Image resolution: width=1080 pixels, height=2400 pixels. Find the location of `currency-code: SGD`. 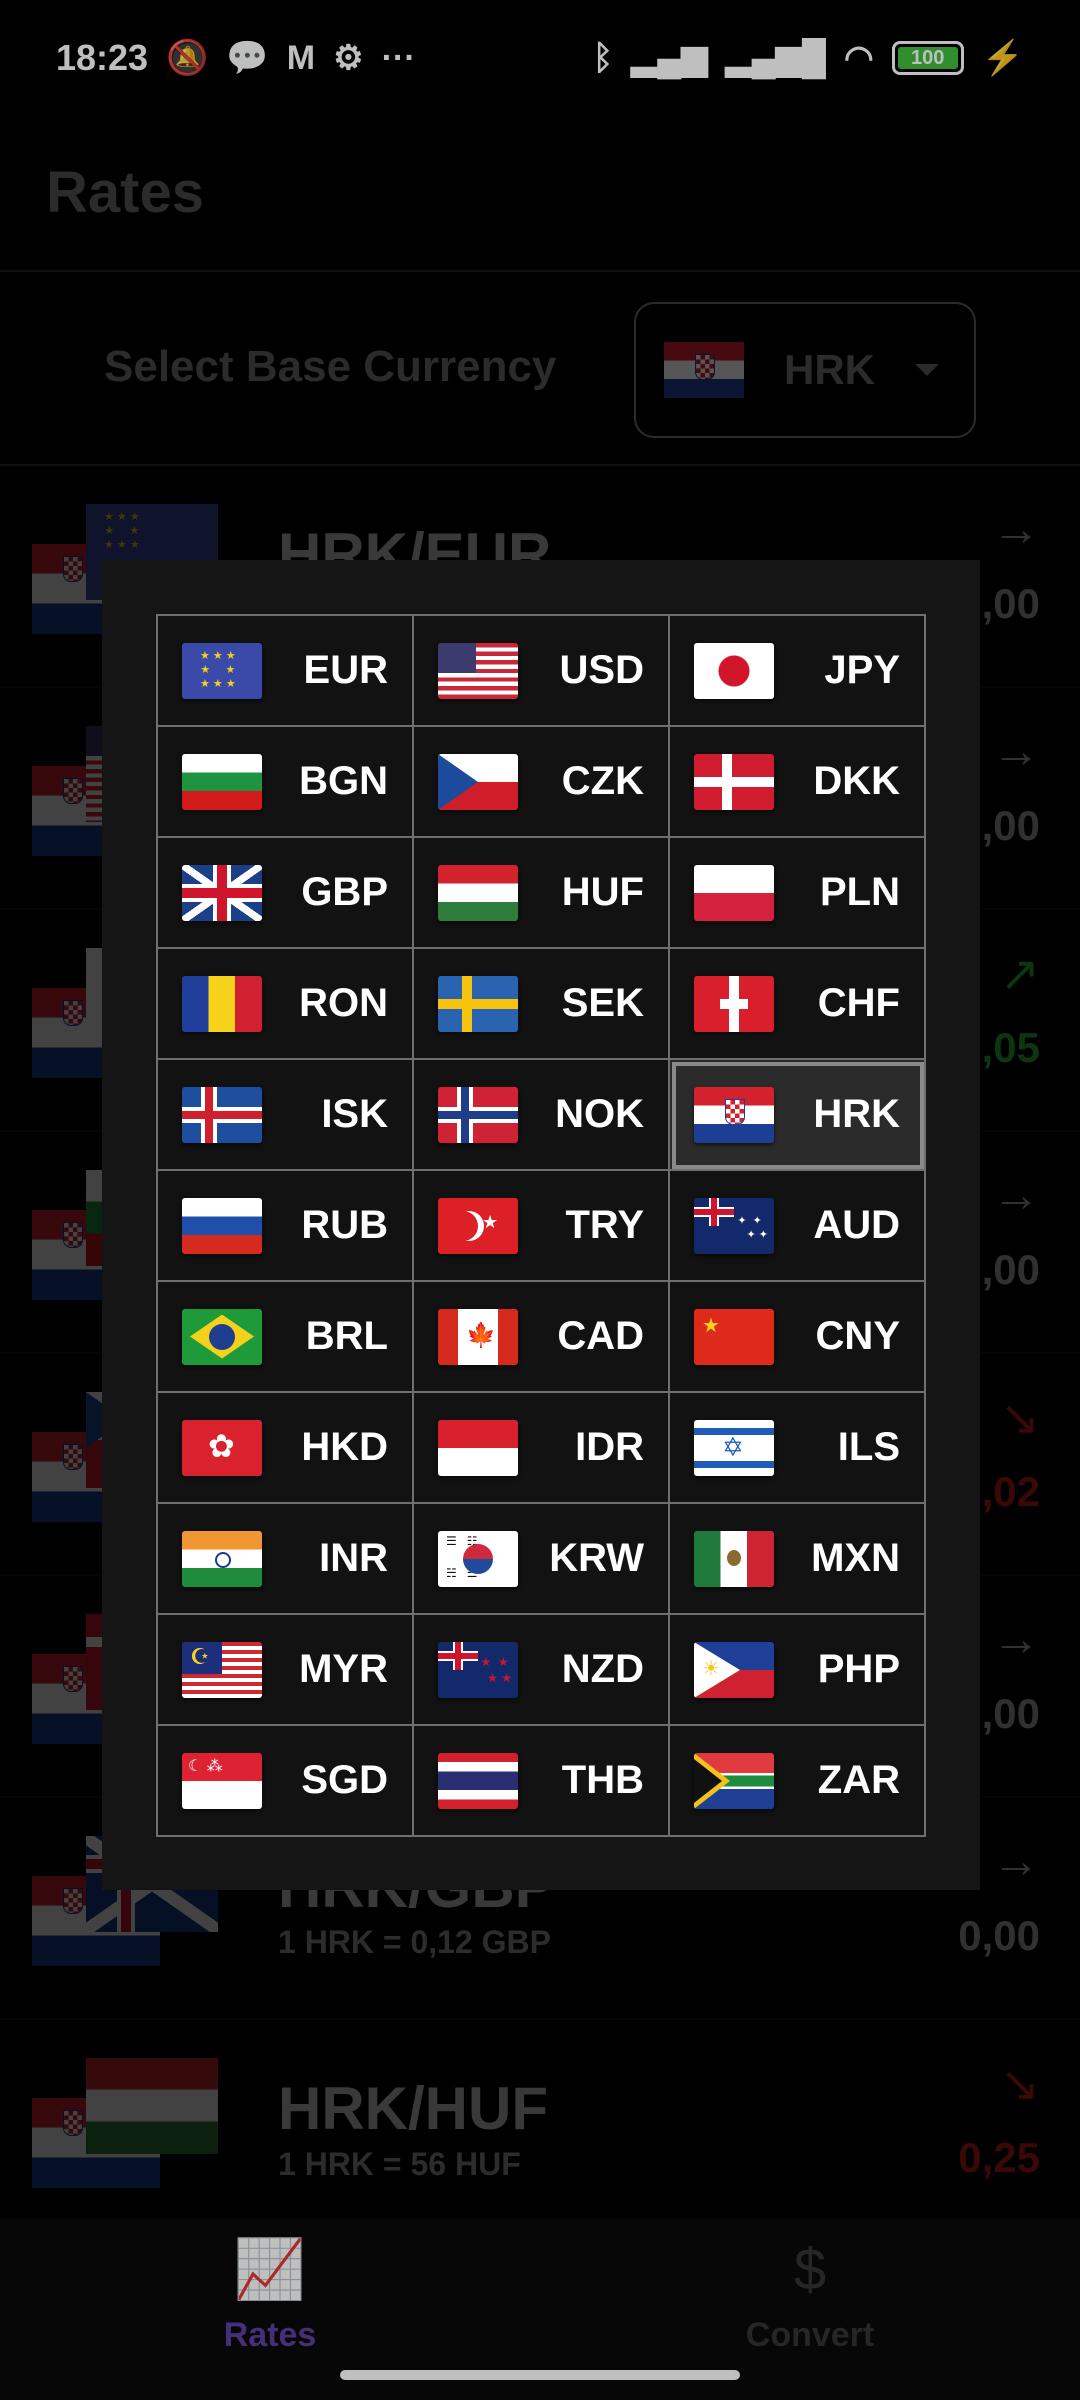

currency-code: SGD is located at coordinates (344, 1780).